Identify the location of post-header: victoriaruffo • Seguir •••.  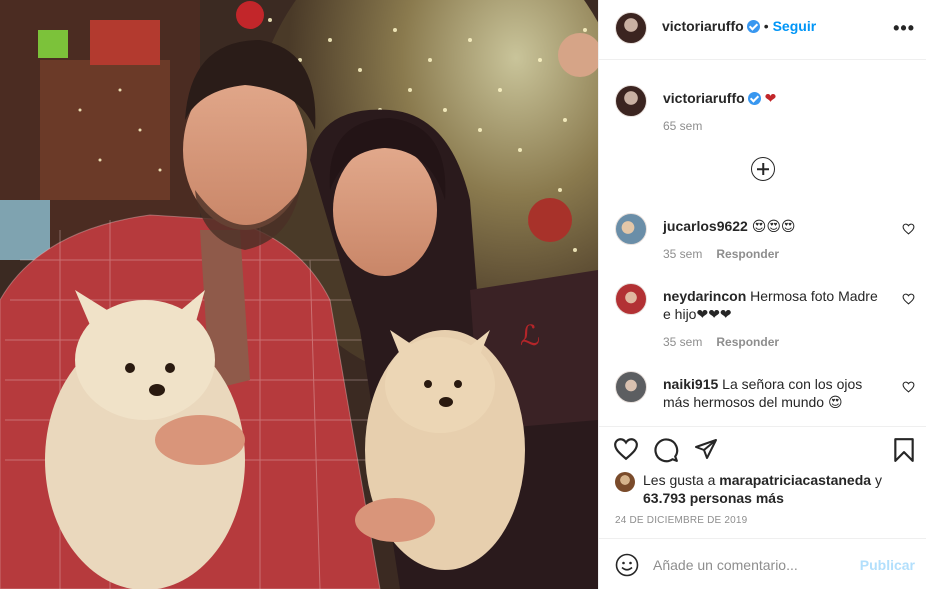
(762, 30).